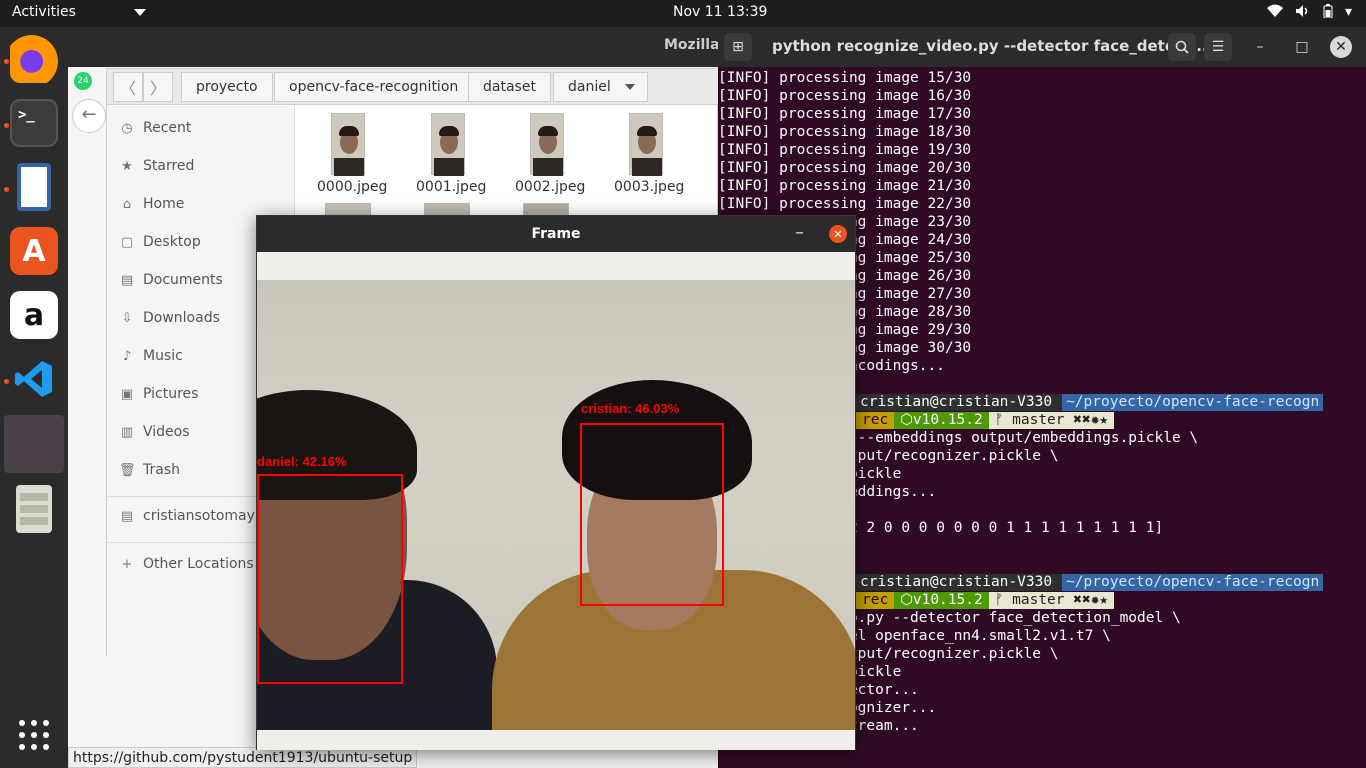 The width and height of the screenshot is (1366, 768). Describe the element at coordinates (374, 87) in the screenshot. I see `breadcrumb-opencv-face-recognition: opencv-face-recognition` at that location.